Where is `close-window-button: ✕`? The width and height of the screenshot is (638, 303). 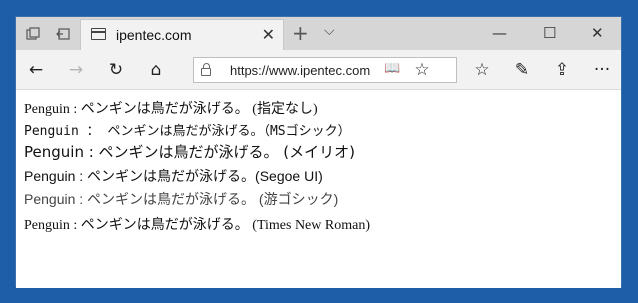 close-window-button: ✕ is located at coordinates (597, 33).